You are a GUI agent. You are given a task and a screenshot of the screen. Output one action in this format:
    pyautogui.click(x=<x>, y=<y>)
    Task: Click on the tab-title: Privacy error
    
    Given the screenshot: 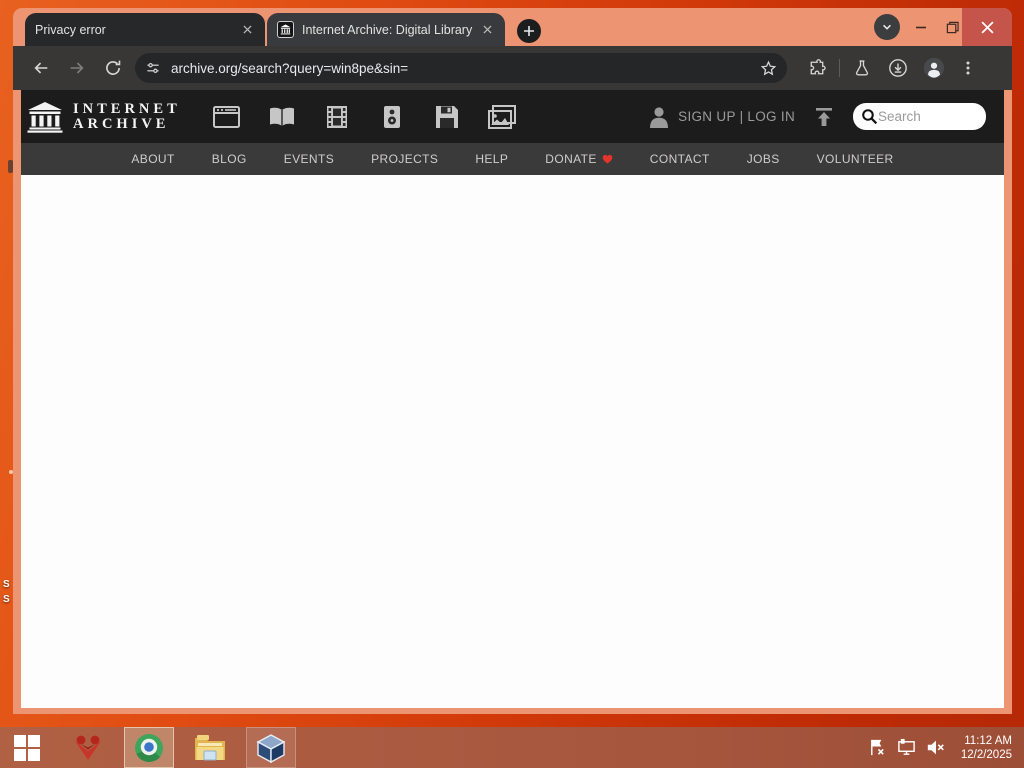 What is the action you would take?
    pyautogui.click(x=70, y=29)
    